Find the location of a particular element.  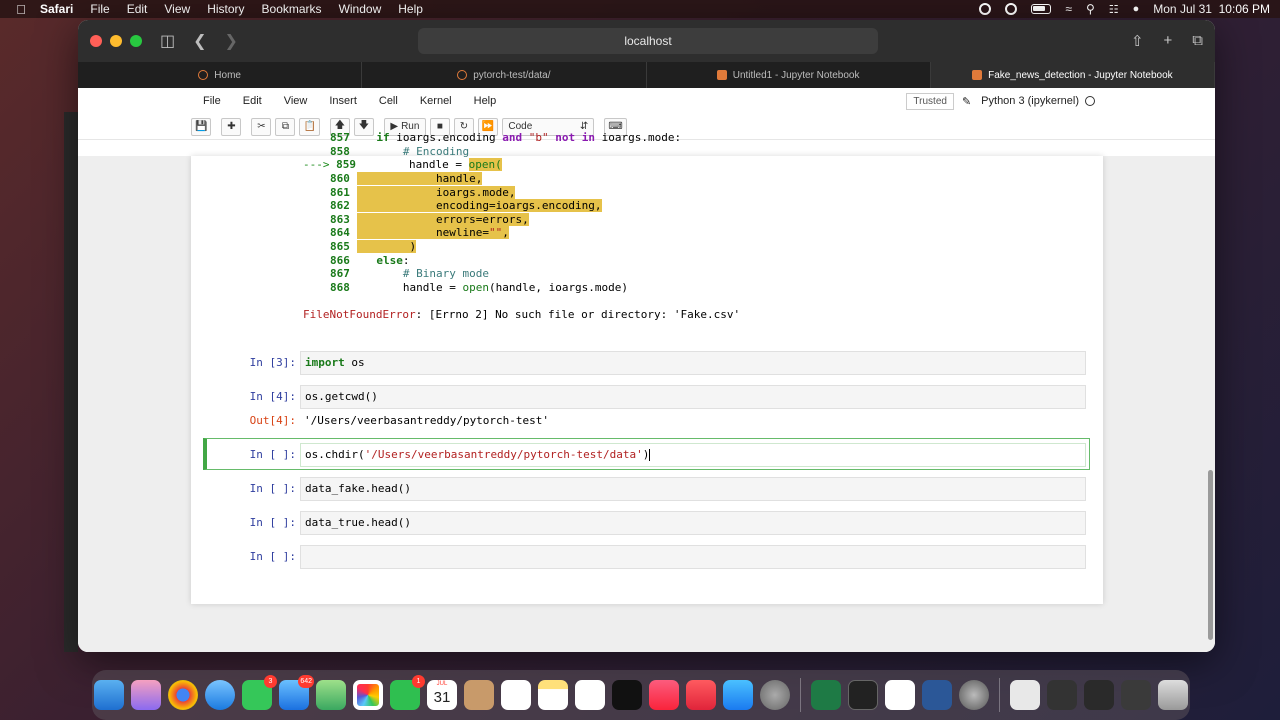

terminal-icon is located at coordinates (863, 695).